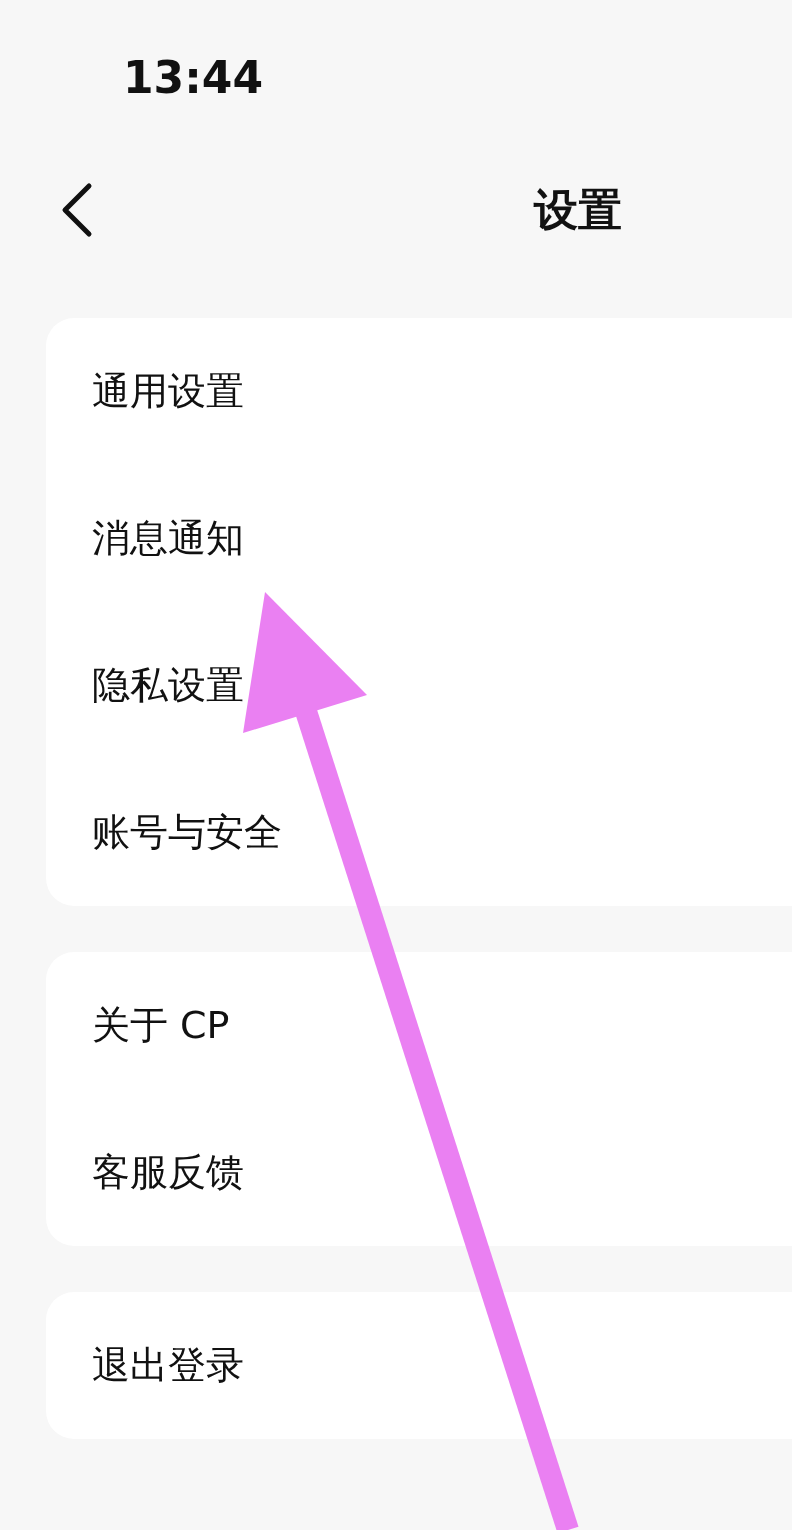  I want to click on settings-item: 退出登录, so click(419, 1365).